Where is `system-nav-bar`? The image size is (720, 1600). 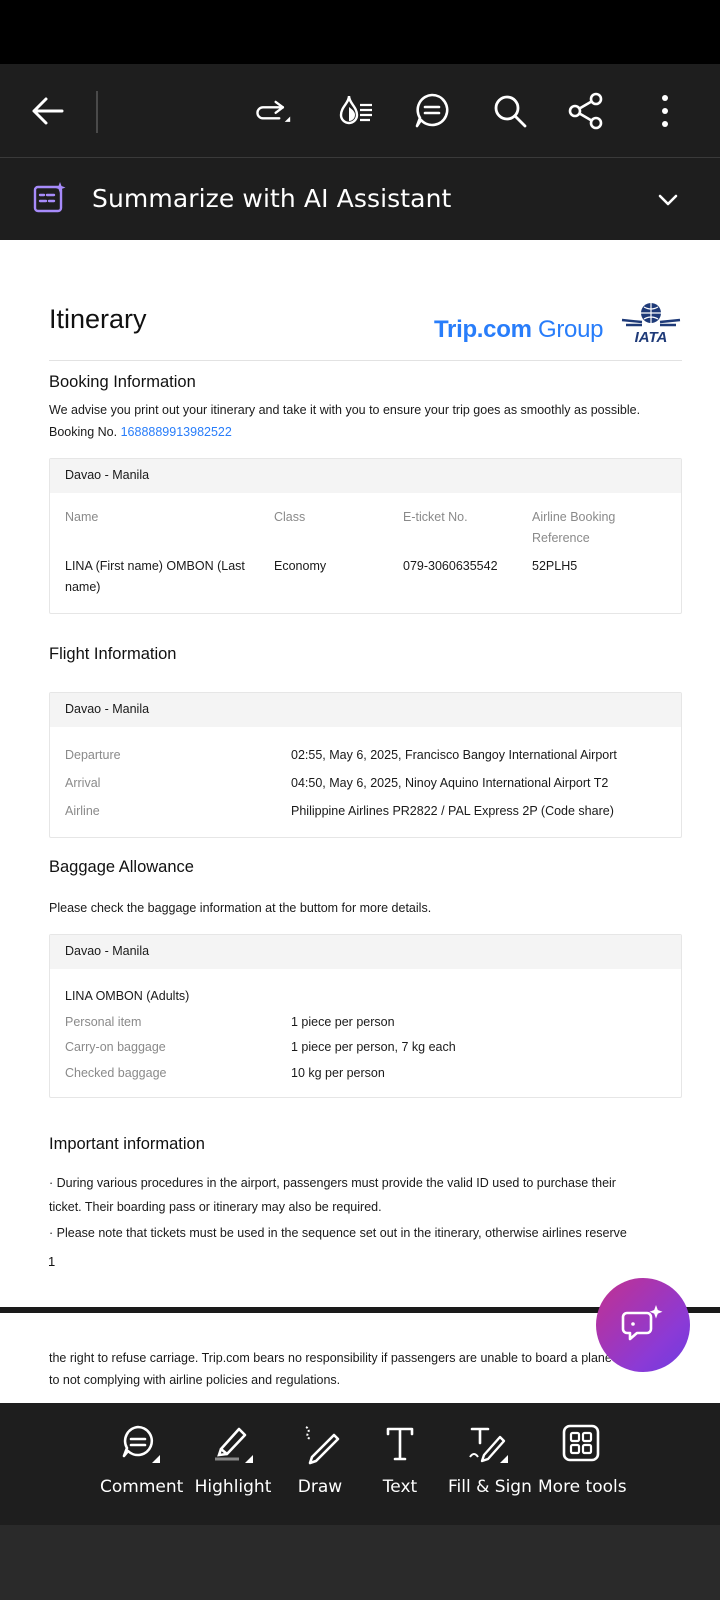 system-nav-bar is located at coordinates (360, 1562).